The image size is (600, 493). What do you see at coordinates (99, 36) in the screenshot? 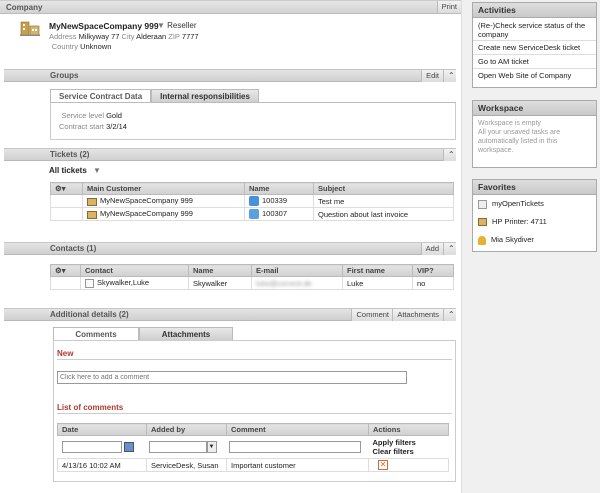
I see `address-value: Milkyway 77` at bounding box center [99, 36].